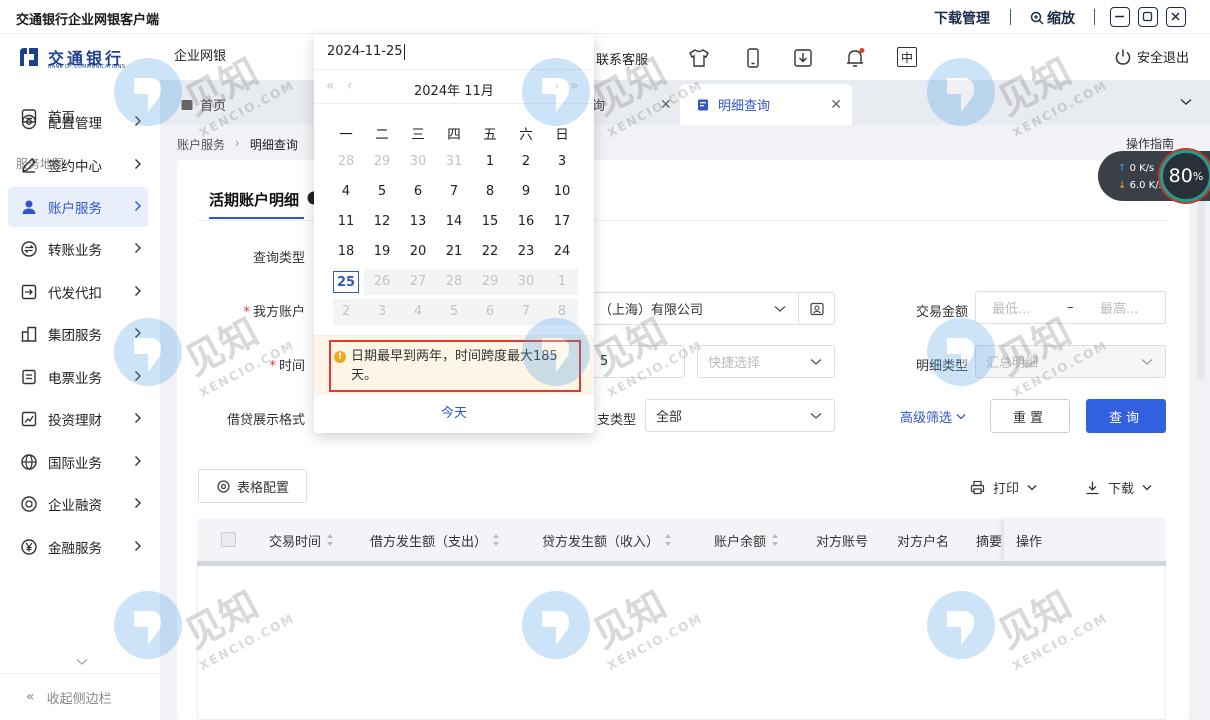 The height and width of the screenshot is (720, 1210). Describe the element at coordinates (454, 222) in the screenshot. I see `calendar-day: 14` at that location.